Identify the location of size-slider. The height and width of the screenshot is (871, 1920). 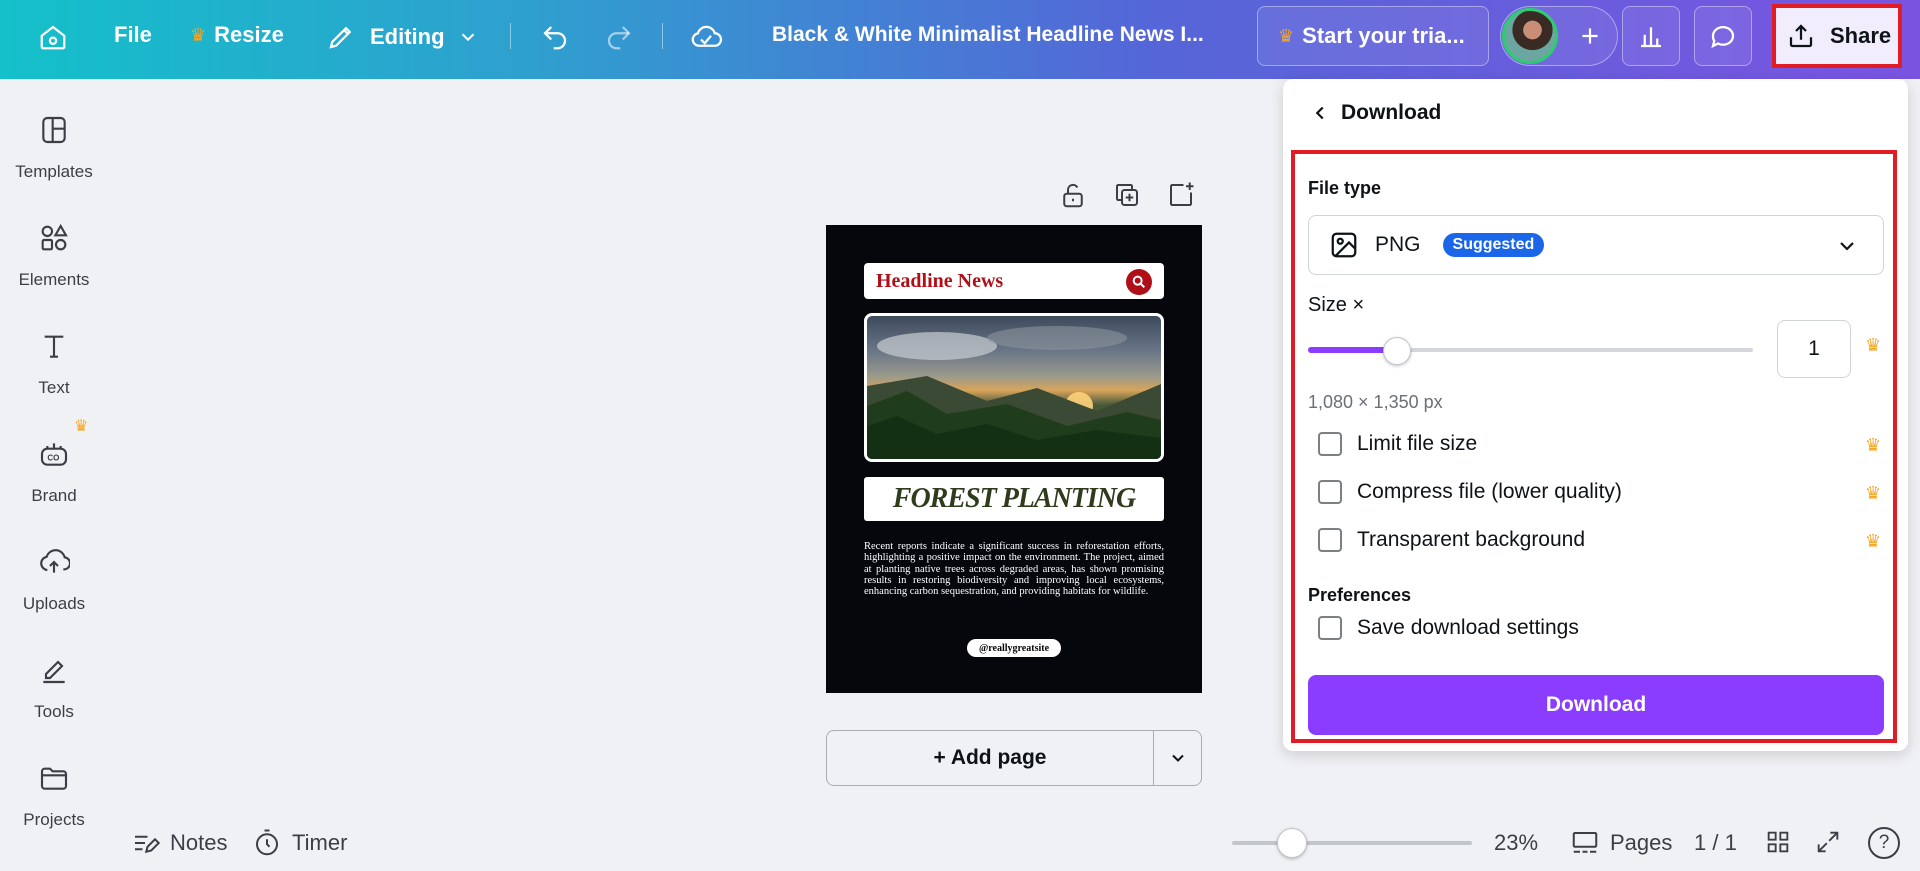
(1530, 351).